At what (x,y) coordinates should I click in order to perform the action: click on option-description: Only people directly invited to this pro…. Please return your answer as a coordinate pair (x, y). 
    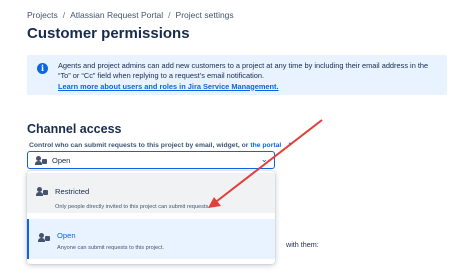
    Looking at the image, I should click on (132, 207).